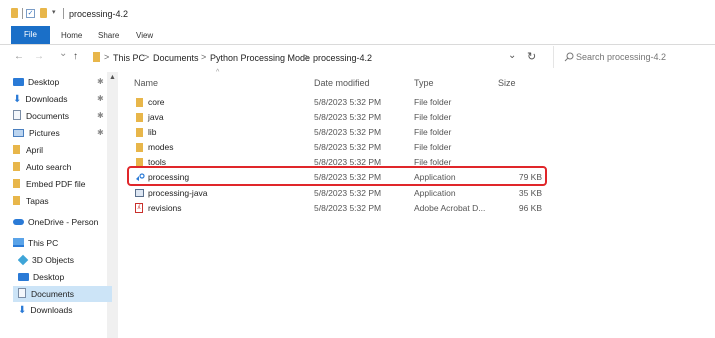 This screenshot has height=338, width=715. Describe the element at coordinates (71, 35) in the screenshot. I see `tab-home: Home` at that location.